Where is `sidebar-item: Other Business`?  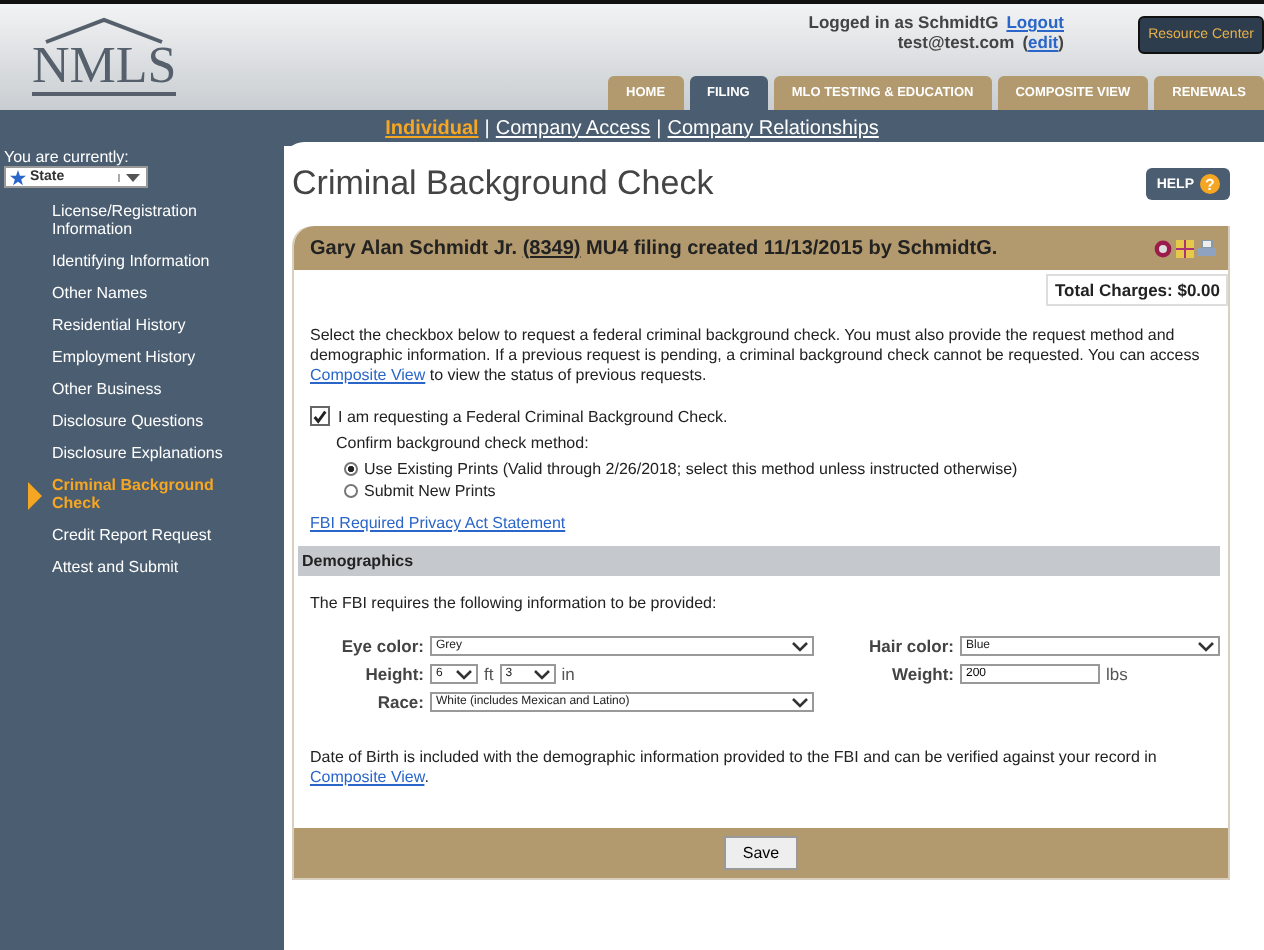
sidebar-item: Other Business is located at coordinates (142, 390).